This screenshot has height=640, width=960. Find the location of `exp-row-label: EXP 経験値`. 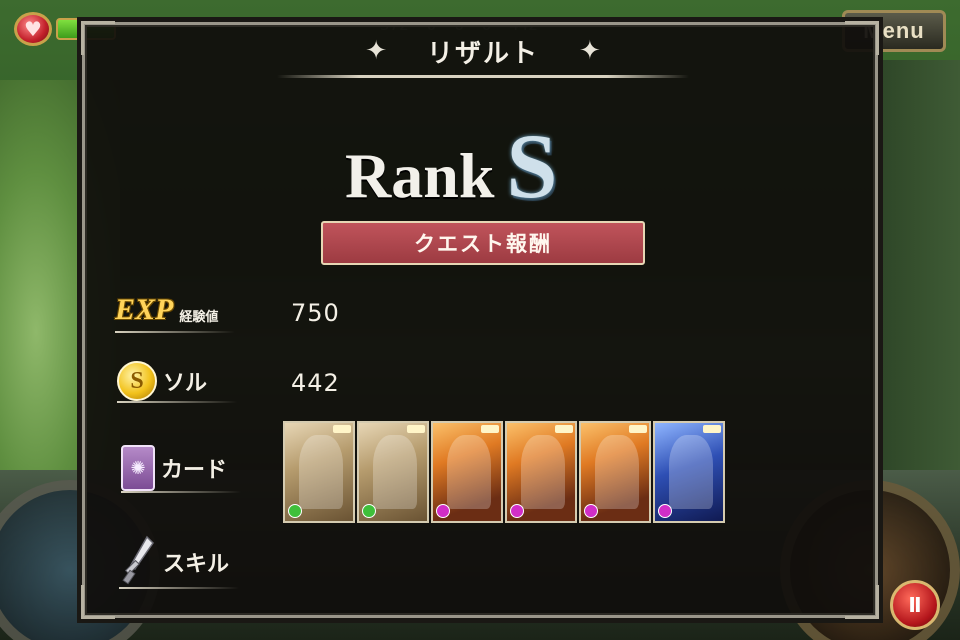

exp-row-label: EXP 経験値 is located at coordinates (166, 310).